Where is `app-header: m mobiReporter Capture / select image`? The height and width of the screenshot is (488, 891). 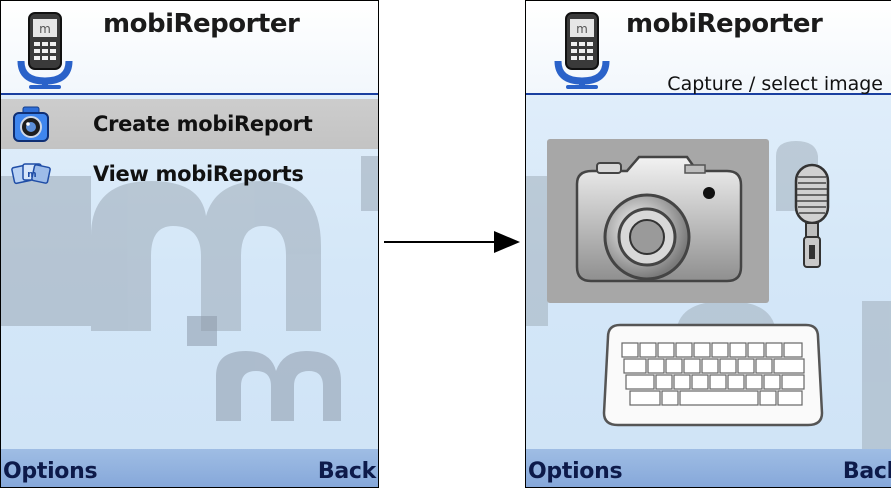 app-header: m mobiReporter Capture / select image is located at coordinates (708, 48).